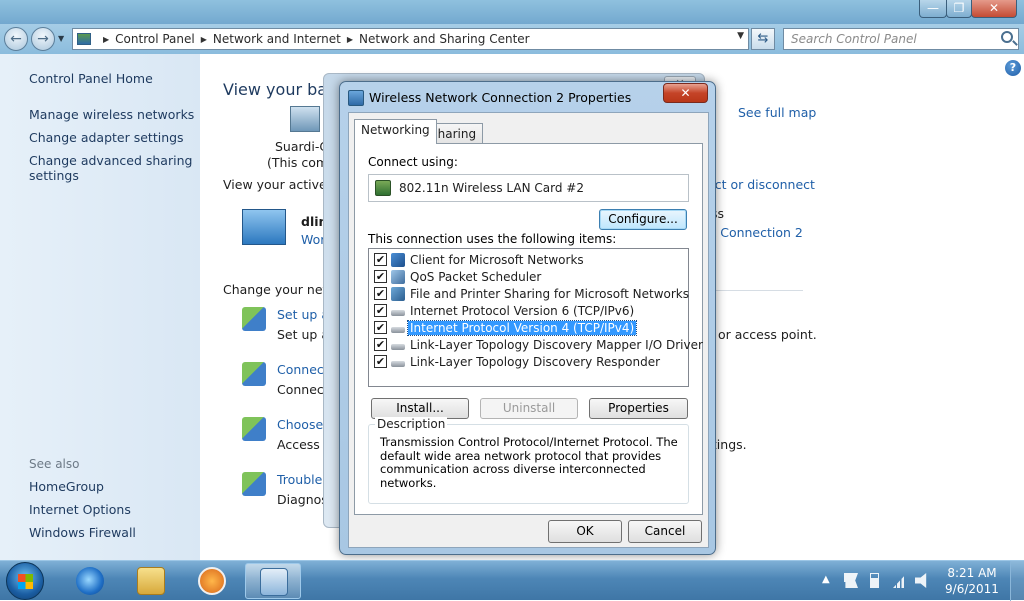 The image size is (1024, 601). What do you see at coordinates (497, 259) in the screenshot?
I see `item-label: Client for Microsoft Networks` at bounding box center [497, 259].